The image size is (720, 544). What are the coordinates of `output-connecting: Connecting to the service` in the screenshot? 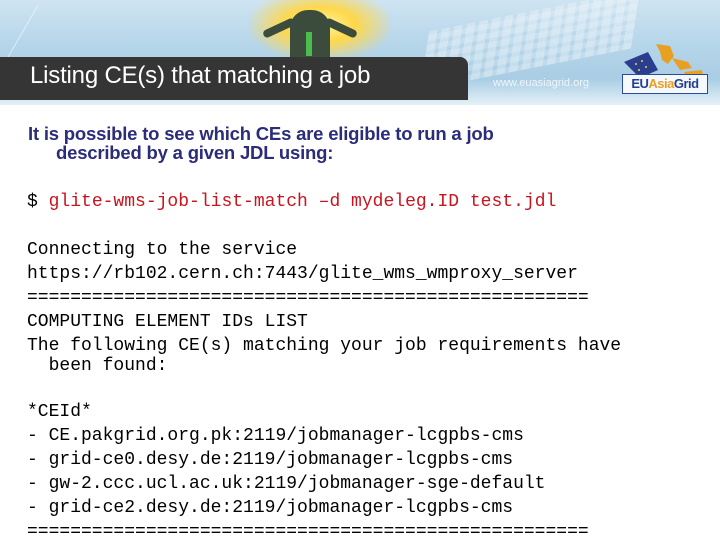 It's located at (162, 250).